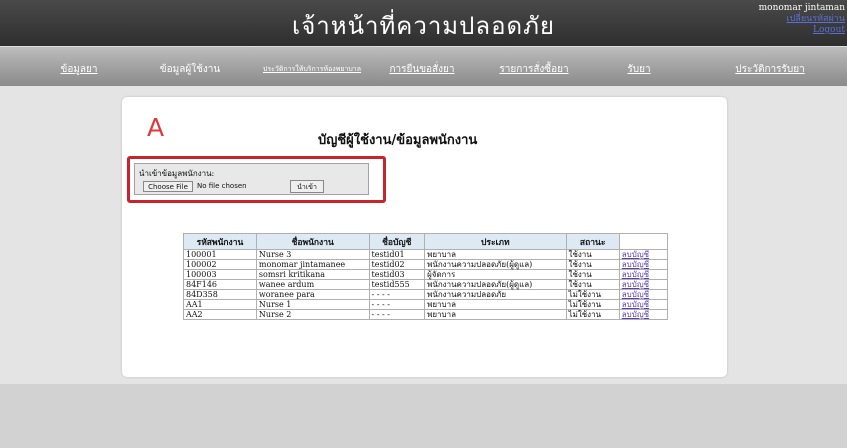  I want to click on import-label: นำเข้าข้อมูลพนักงาน:, so click(177, 173).